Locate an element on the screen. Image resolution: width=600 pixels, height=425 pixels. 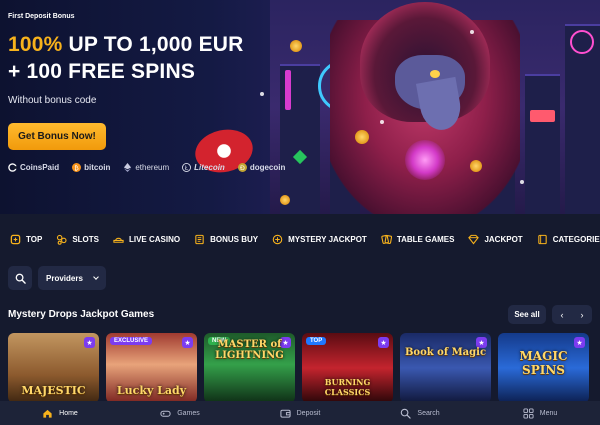
nav-search: Search is located at coordinates (420, 413).